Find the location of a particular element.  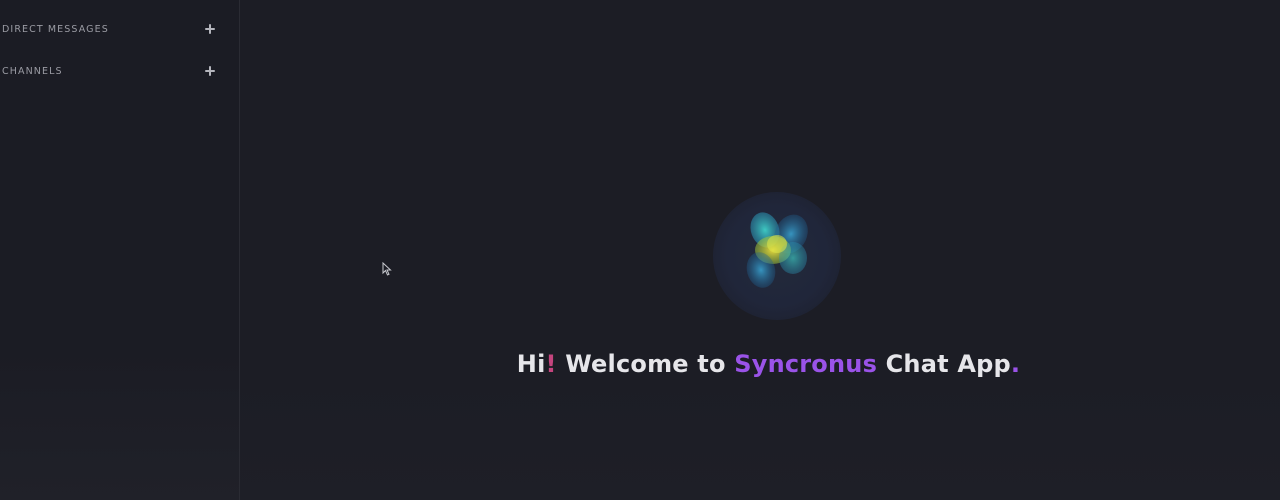

welcome-hi: Hi is located at coordinates (531, 364).